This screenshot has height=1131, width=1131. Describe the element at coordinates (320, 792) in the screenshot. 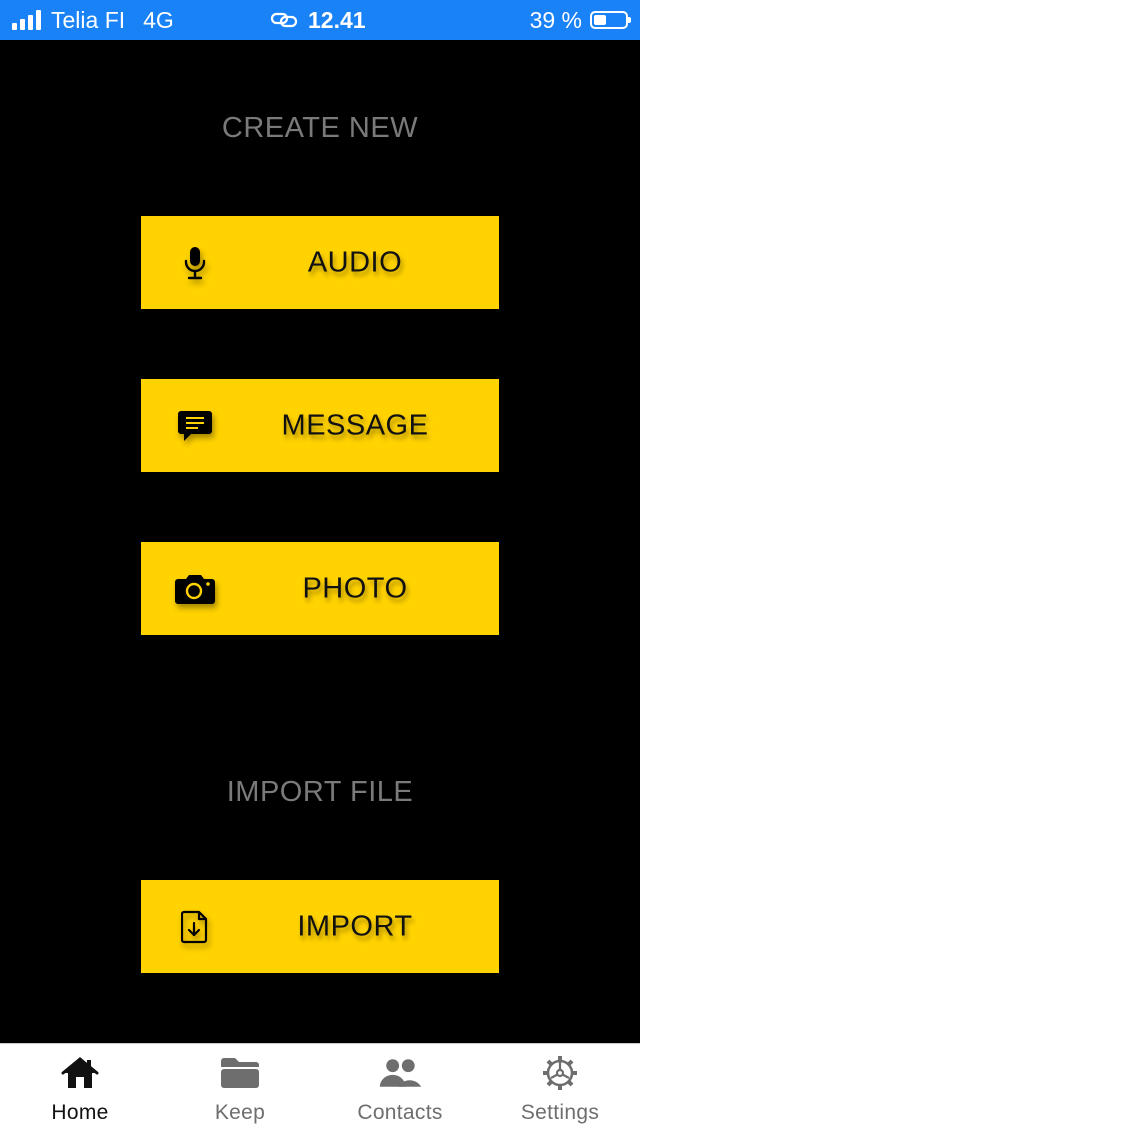

I see `import-file-title: IMPORT FILE` at that location.